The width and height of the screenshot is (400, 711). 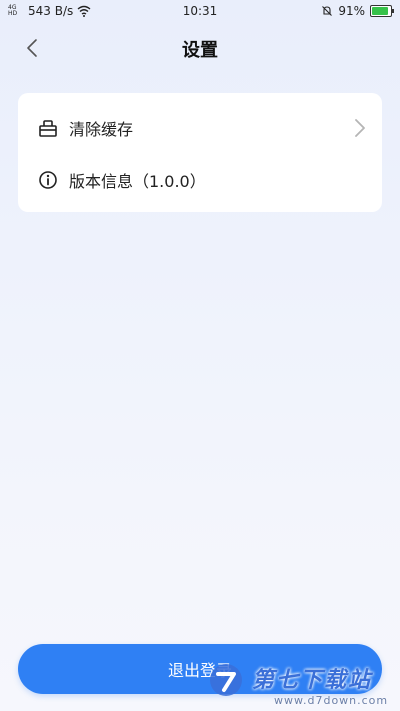 I want to click on battery-cap, so click(x=393, y=11).